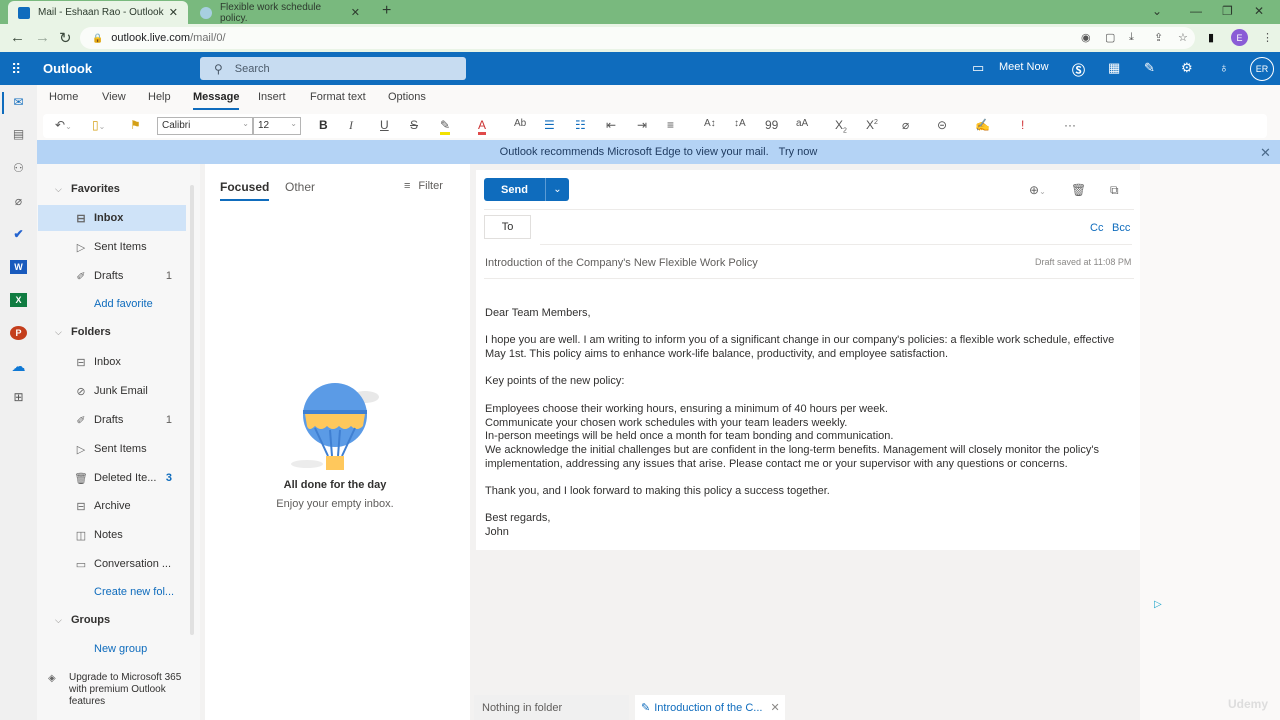  What do you see at coordinates (18, 134) in the screenshot?
I see `calendar-icon: ▤` at bounding box center [18, 134].